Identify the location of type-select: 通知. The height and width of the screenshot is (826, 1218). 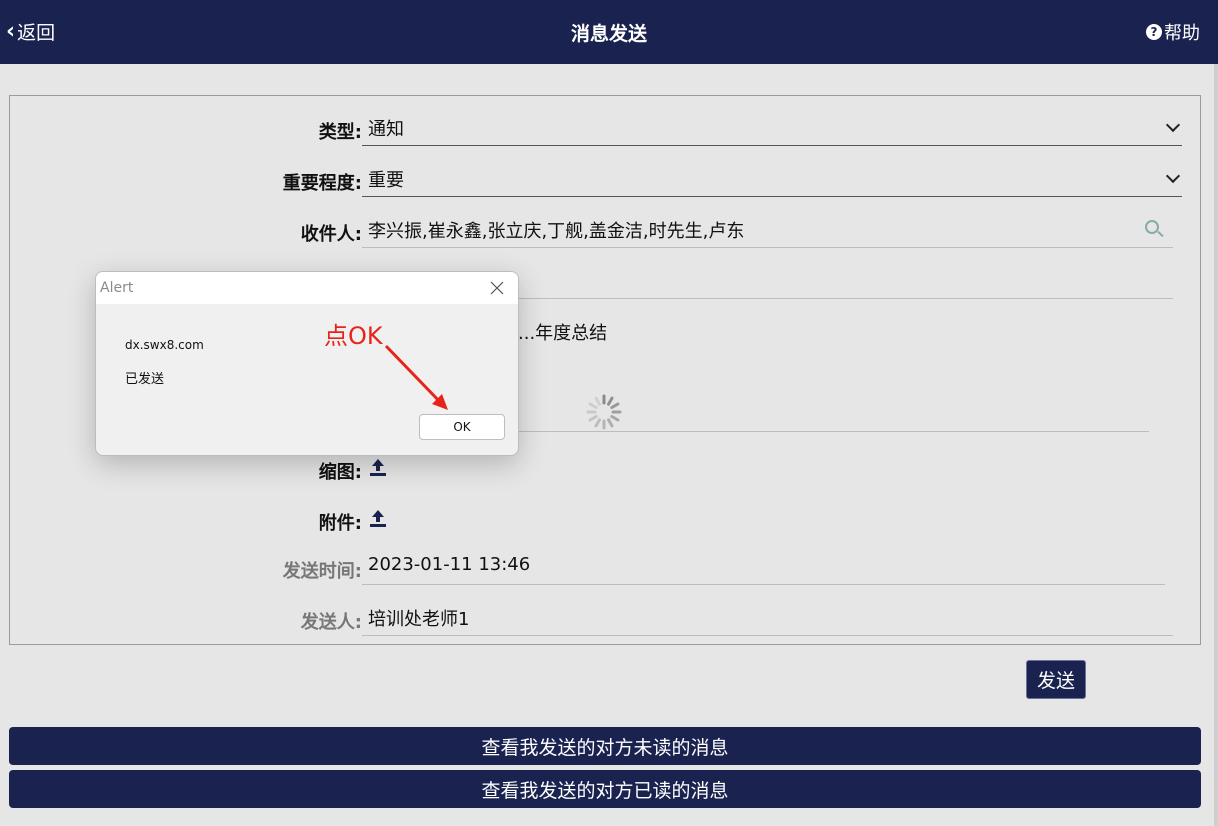
(772, 124).